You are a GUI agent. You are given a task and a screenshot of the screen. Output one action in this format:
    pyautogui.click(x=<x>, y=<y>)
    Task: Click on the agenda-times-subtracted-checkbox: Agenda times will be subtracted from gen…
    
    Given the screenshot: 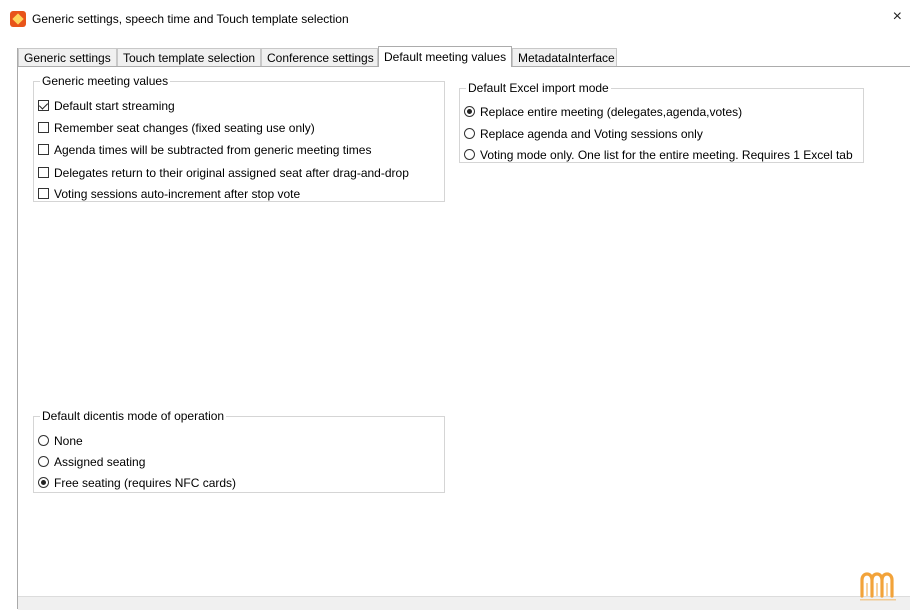 What is the action you would take?
    pyautogui.click(x=204, y=149)
    